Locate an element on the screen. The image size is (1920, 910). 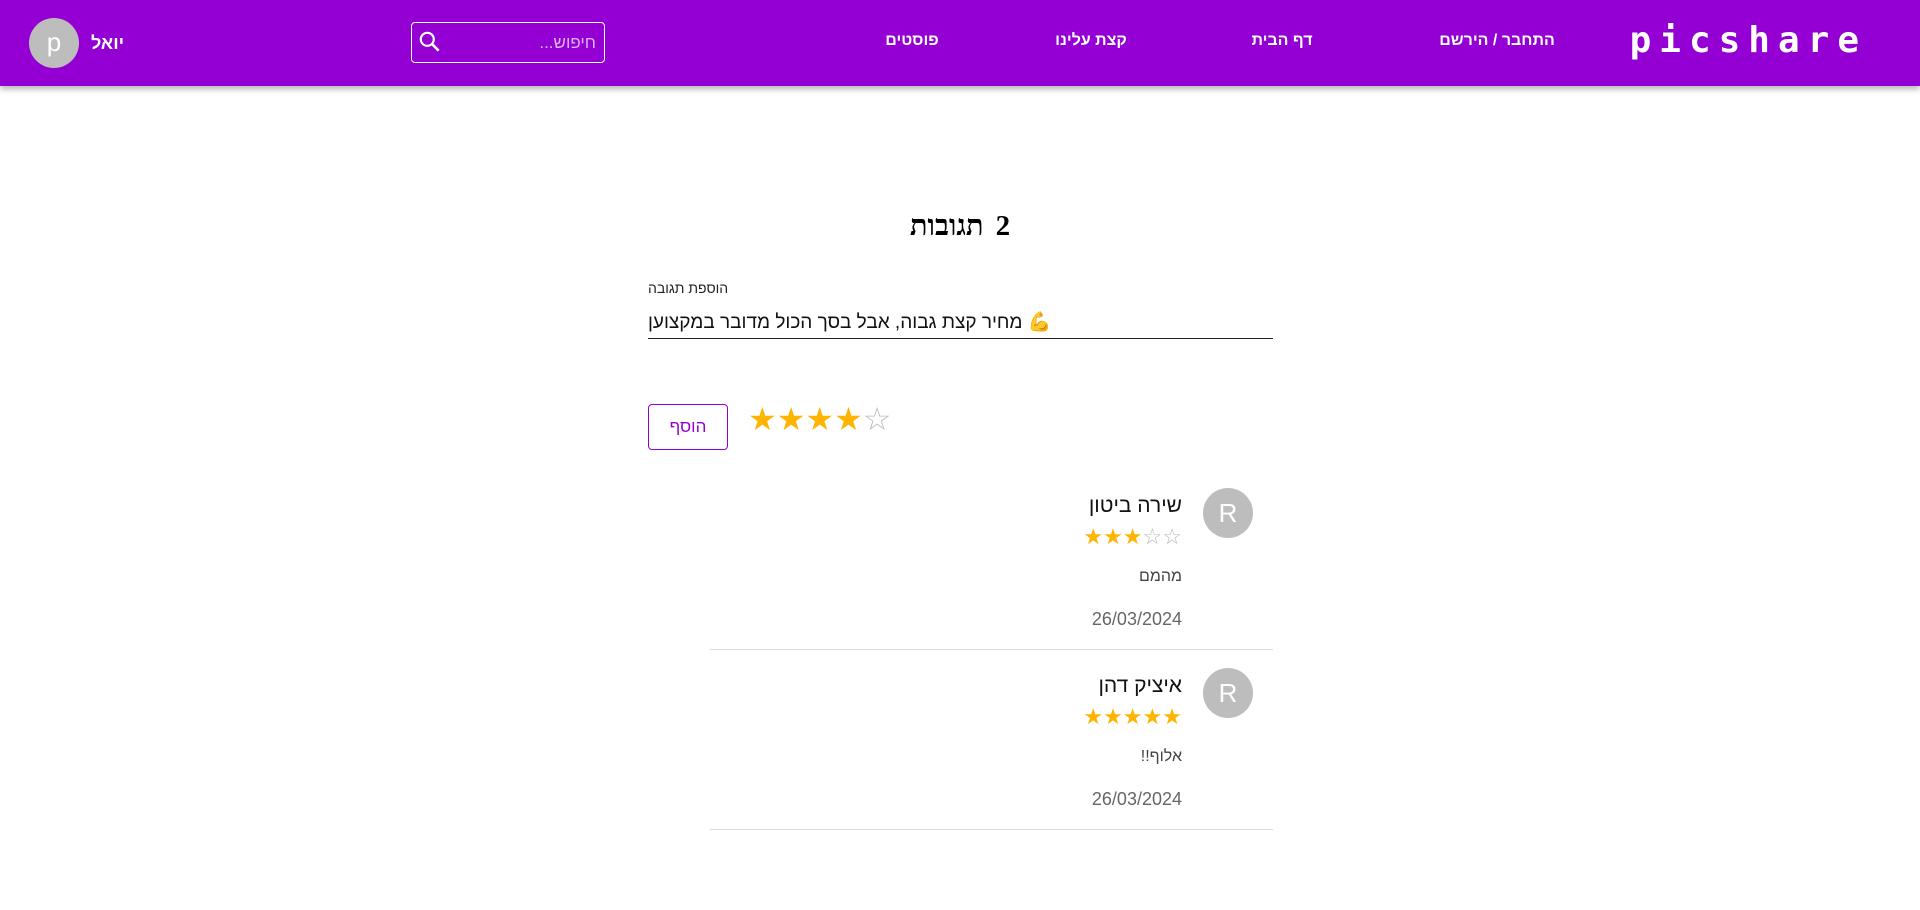
rating-input: ★ ★ ★ ★ ☆ is located at coordinates (819, 419).